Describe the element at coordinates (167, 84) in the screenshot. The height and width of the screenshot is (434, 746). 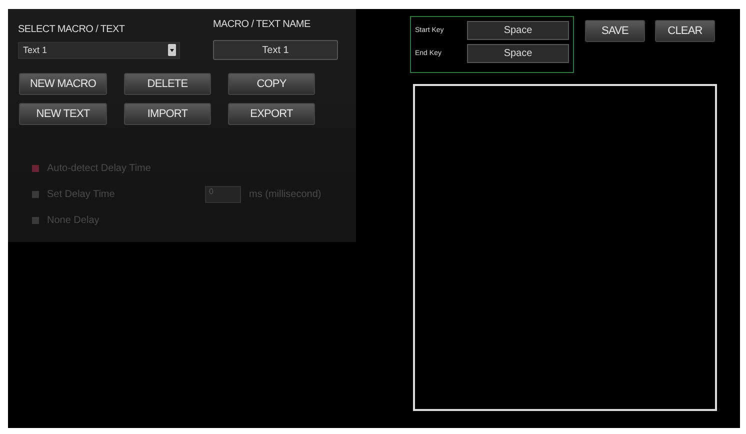
I see `action-button: DELETE` at that location.